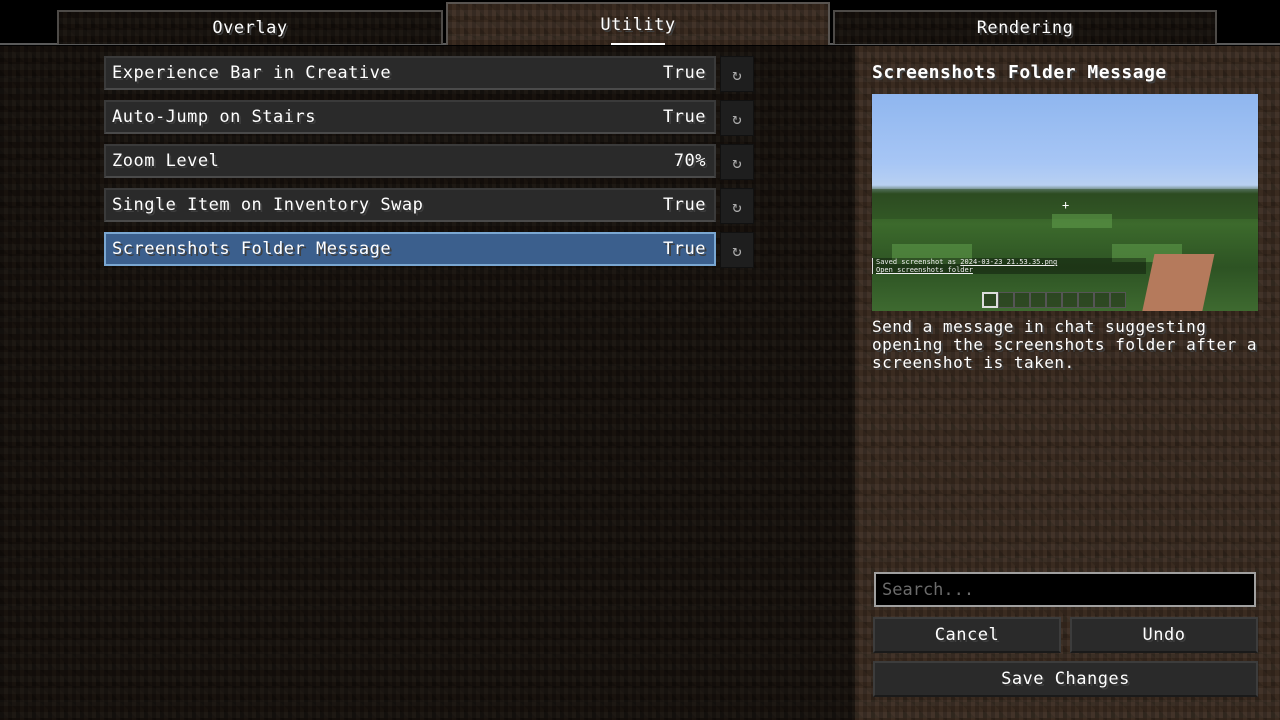 This screenshot has width=1280, height=720. What do you see at coordinates (638, 44) in the screenshot?
I see `active-tab-underline` at bounding box center [638, 44].